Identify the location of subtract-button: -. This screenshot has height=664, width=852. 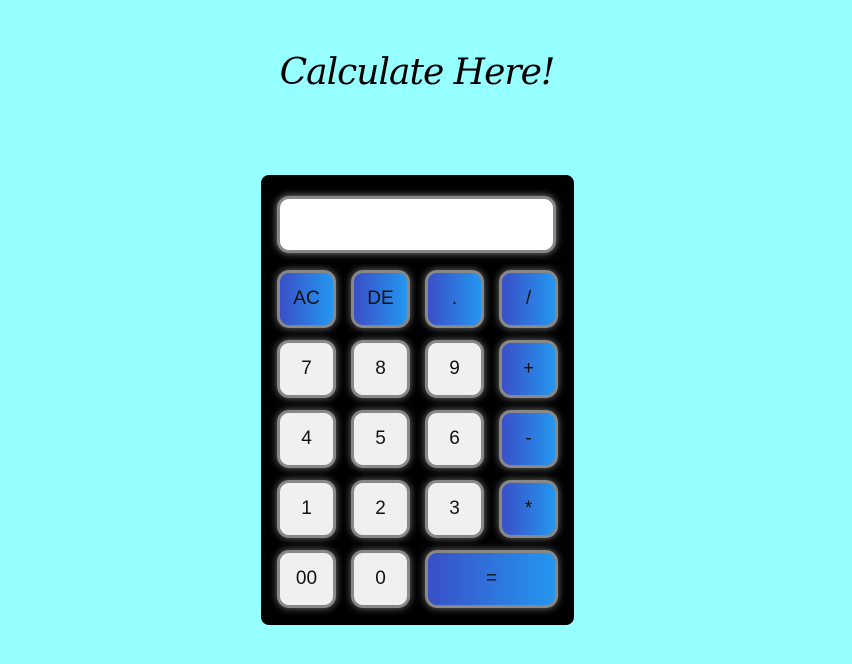
(528, 439).